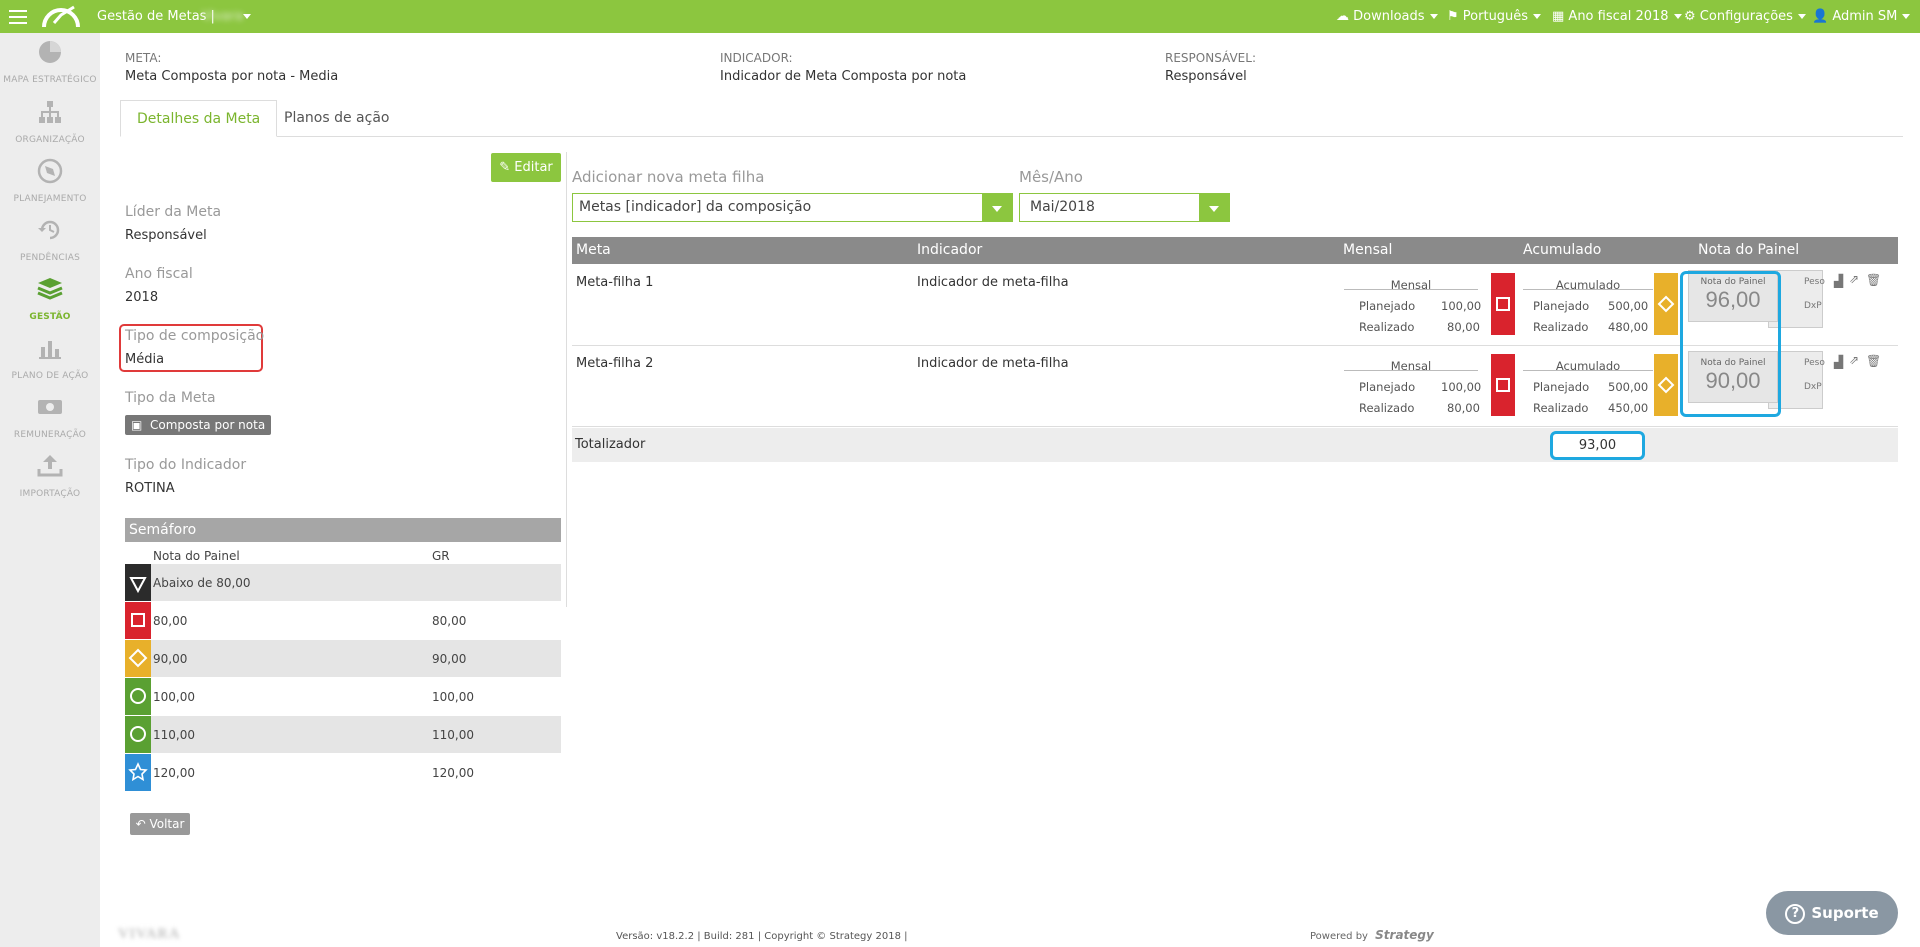 The image size is (1920, 947). Describe the element at coordinates (50, 466) in the screenshot. I see `upload-icon` at that location.